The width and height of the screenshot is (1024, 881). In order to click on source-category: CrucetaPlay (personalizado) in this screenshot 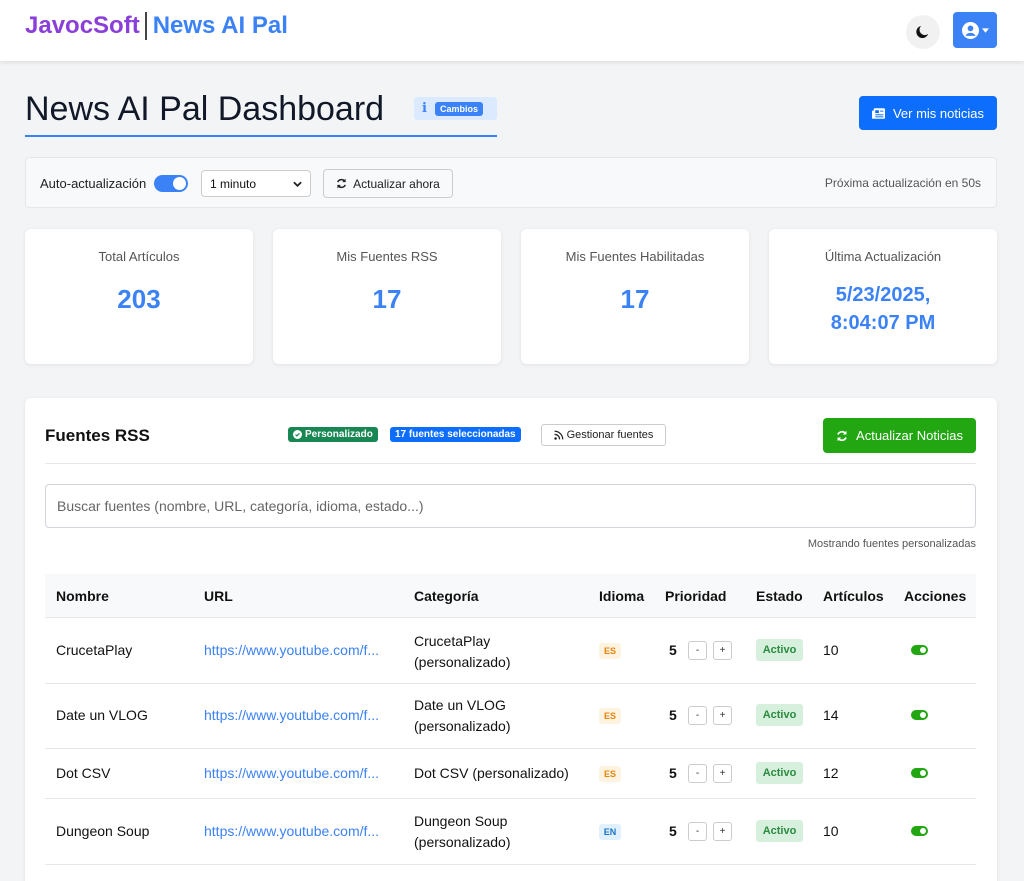, I will do `click(462, 652)`.